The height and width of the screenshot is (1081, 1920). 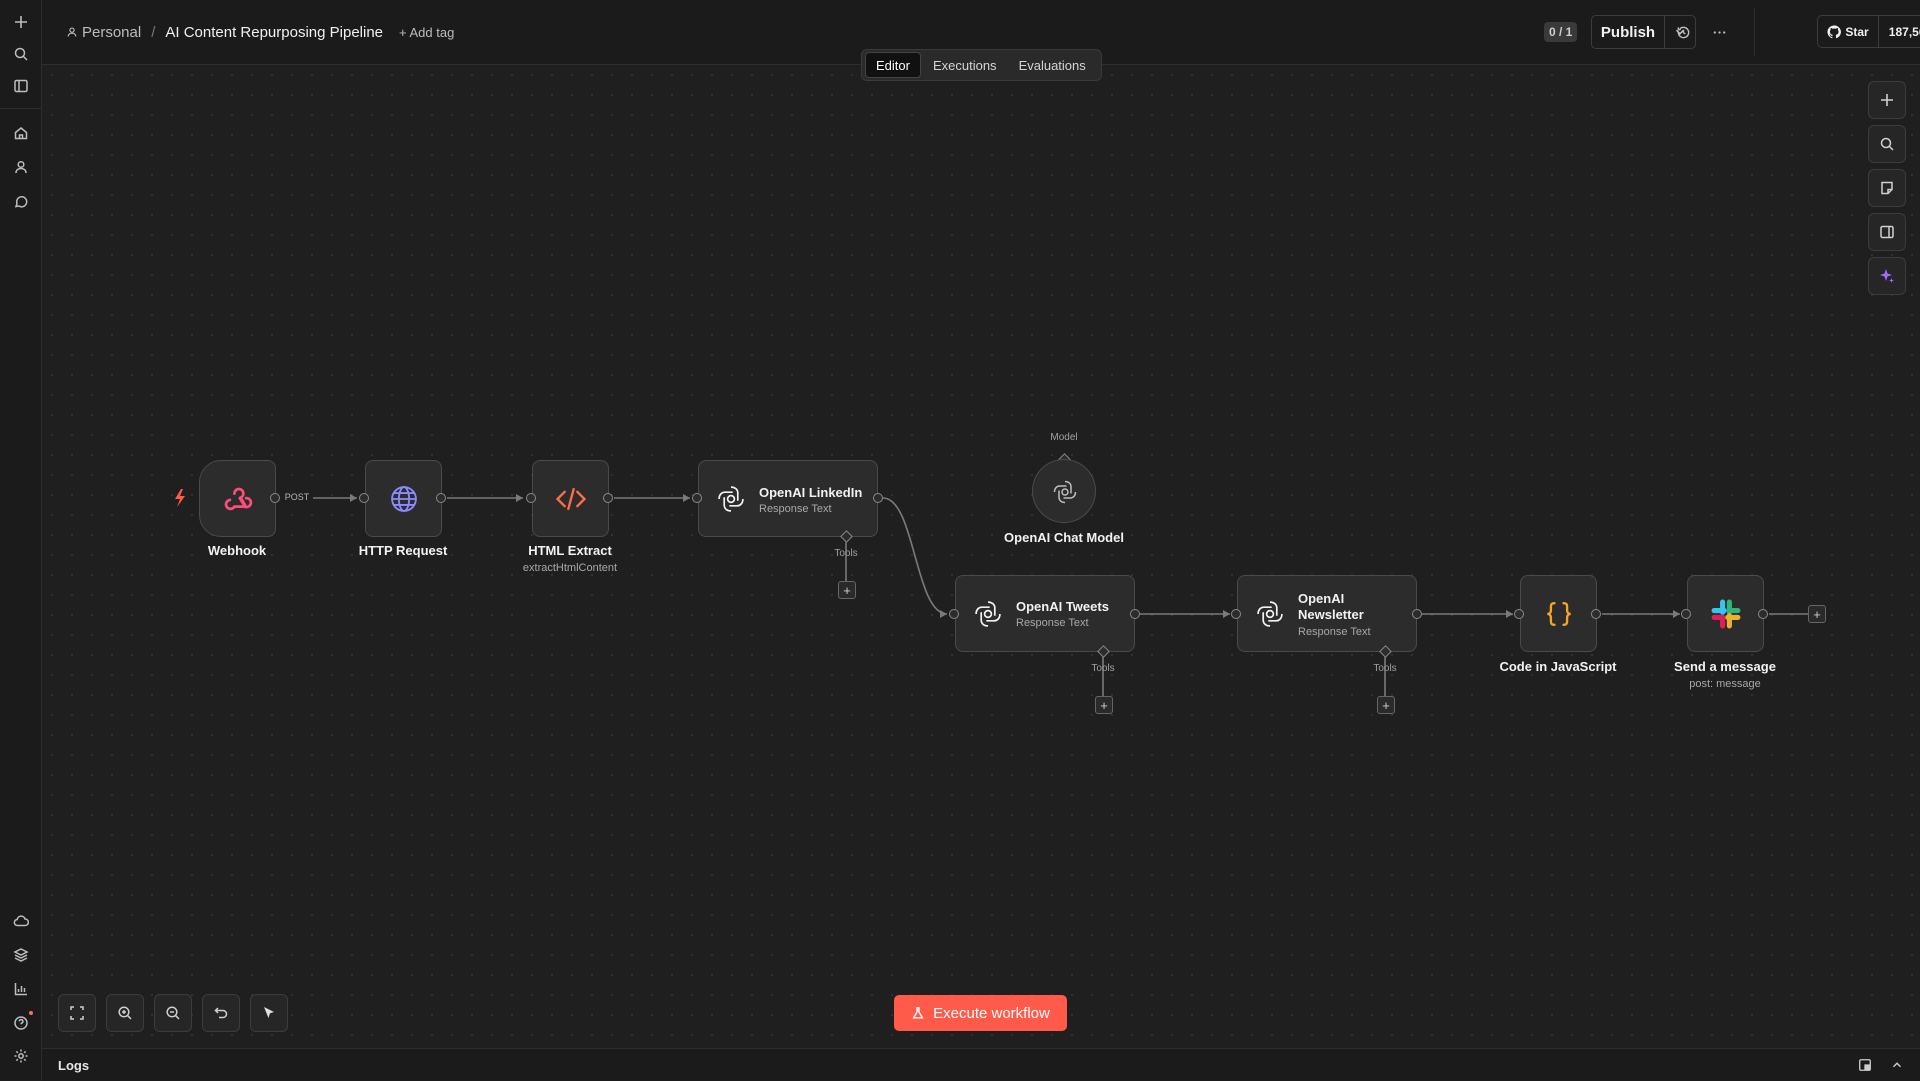 What do you see at coordinates (1052, 65) in the screenshot?
I see `tab-evaluations: Evaluations` at bounding box center [1052, 65].